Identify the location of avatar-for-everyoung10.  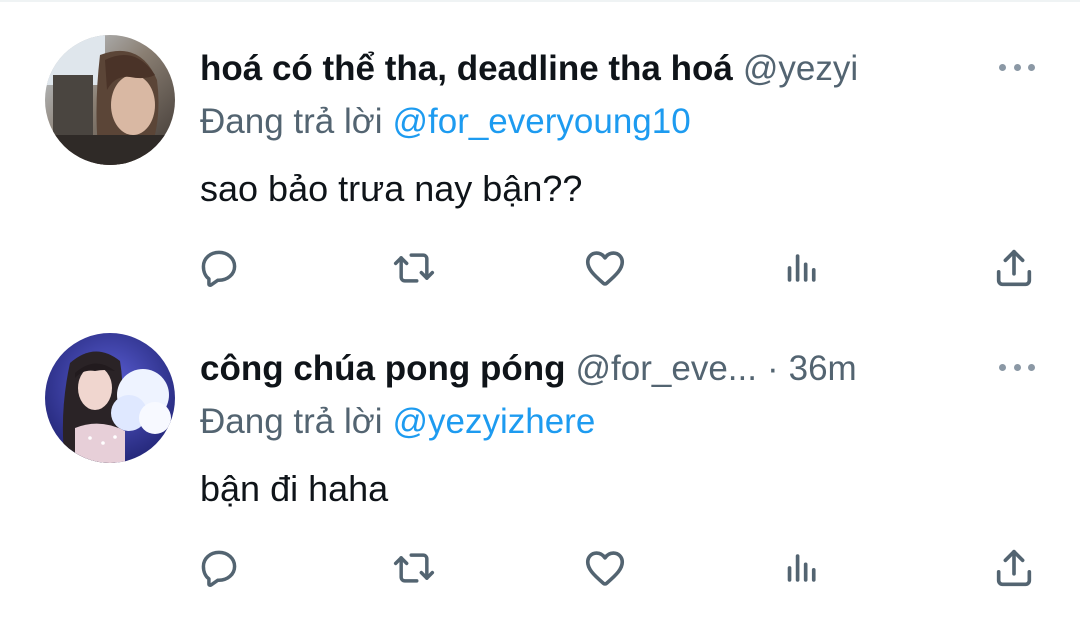
(110, 398).